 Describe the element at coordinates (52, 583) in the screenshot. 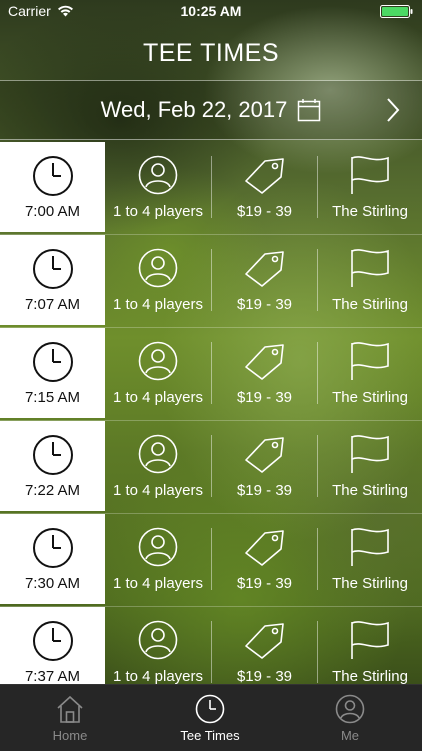

I see `tee-time-label: 7:30 AM` at that location.